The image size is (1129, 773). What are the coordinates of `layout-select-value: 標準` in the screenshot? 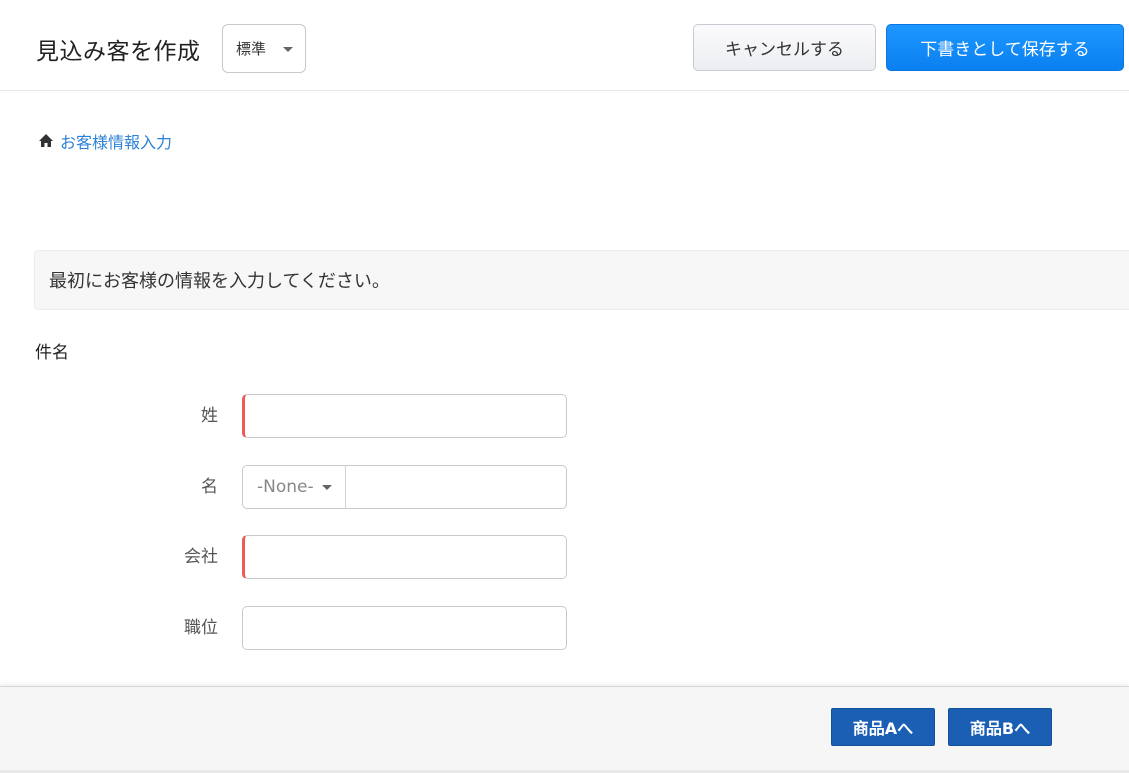 It's located at (251, 49).